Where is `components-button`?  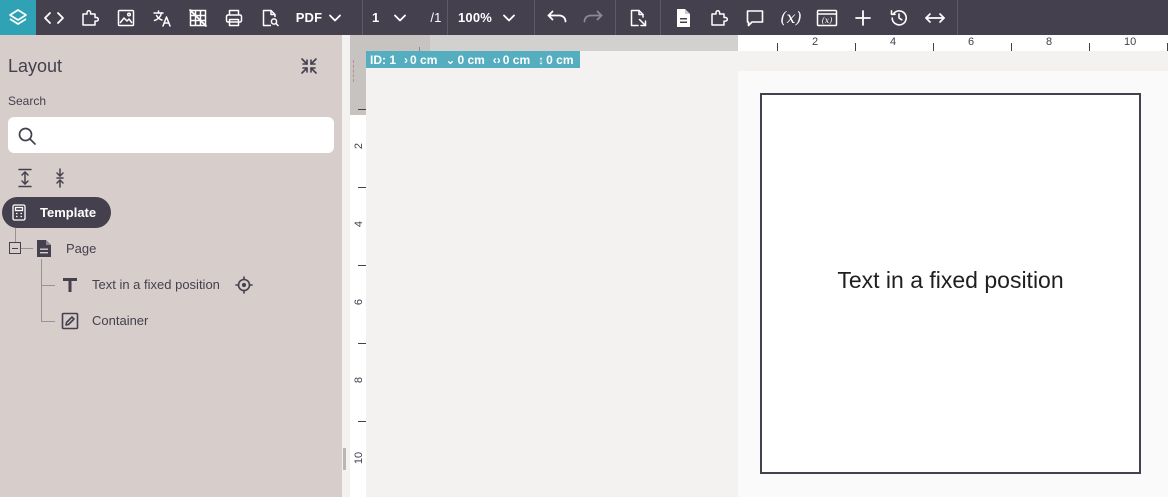 components-button is located at coordinates (90, 17).